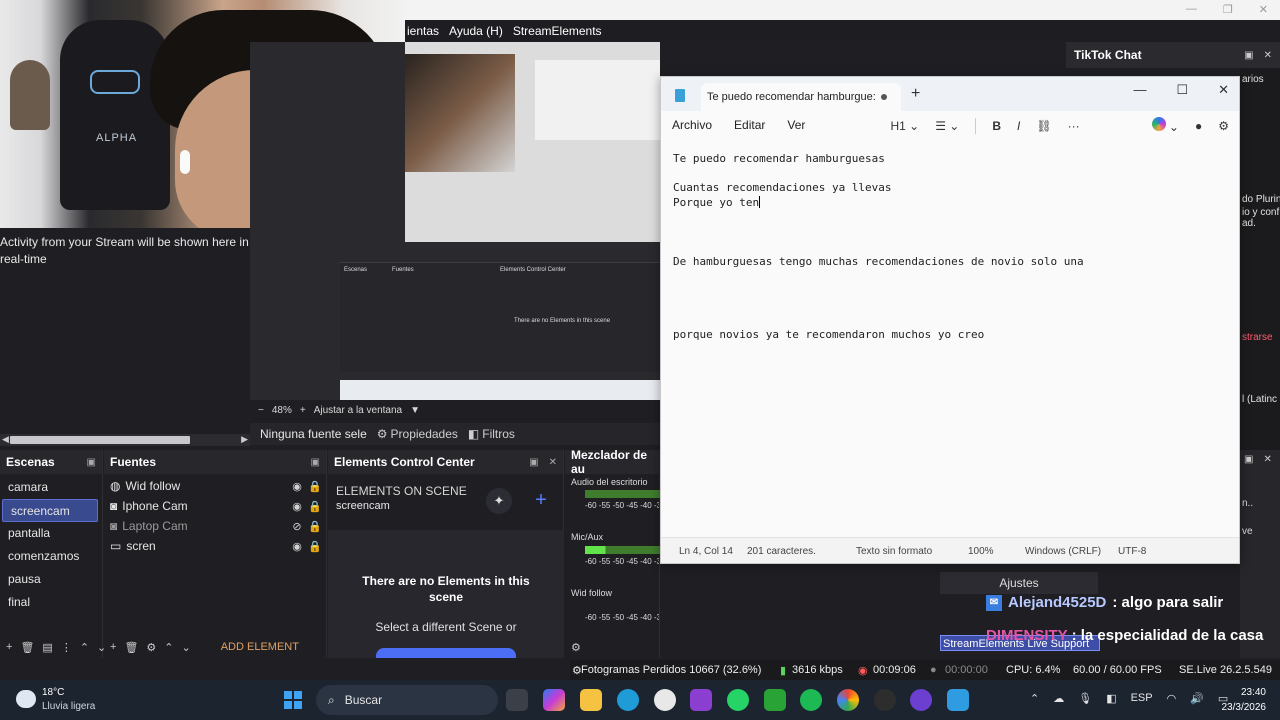 Image resolution: width=1280 pixels, height=720 pixels. What do you see at coordinates (215, 546) in the screenshot?
I see `source-item: ▭ scren ◉ 🔒` at bounding box center [215, 546].